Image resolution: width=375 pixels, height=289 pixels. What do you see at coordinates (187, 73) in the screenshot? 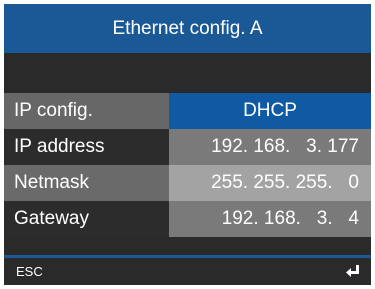
I see `spacer` at bounding box center [187, 73].